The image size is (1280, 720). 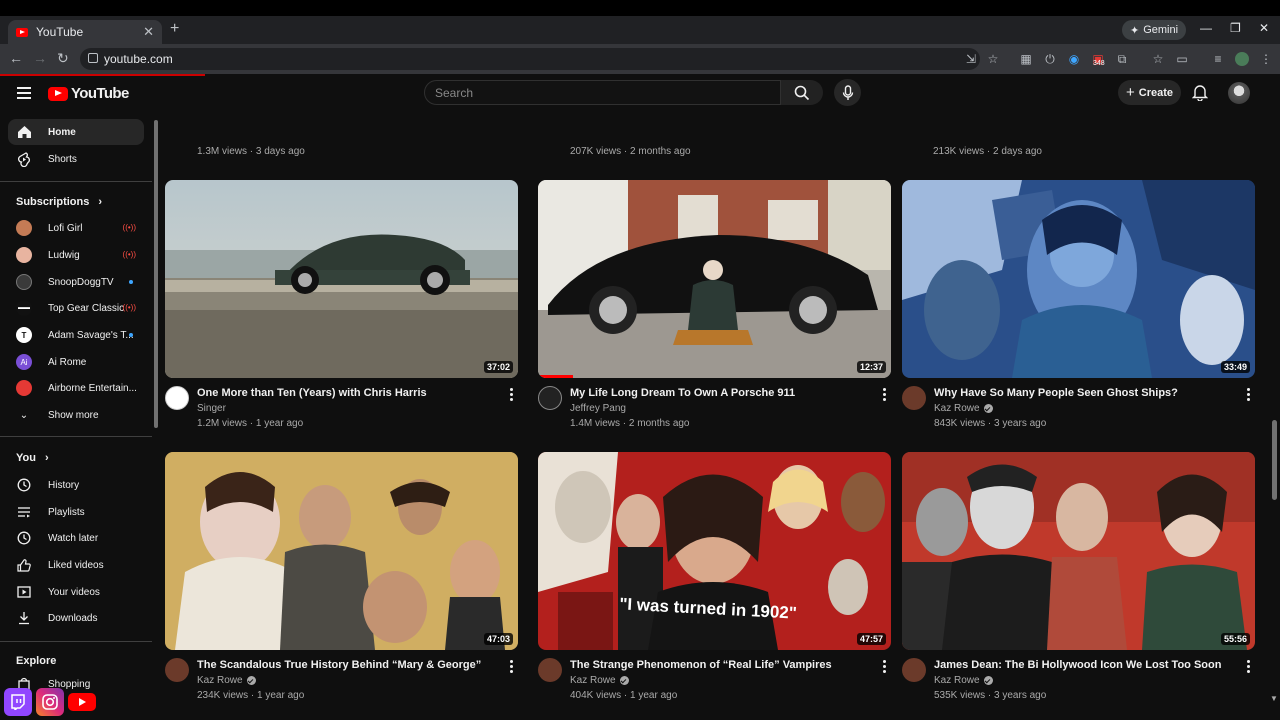 What do you see at coordinates (59, 202) in the screenshot?
I see `subscriptions-heading: Subscriptions ›` at bounding box center [59, 202].